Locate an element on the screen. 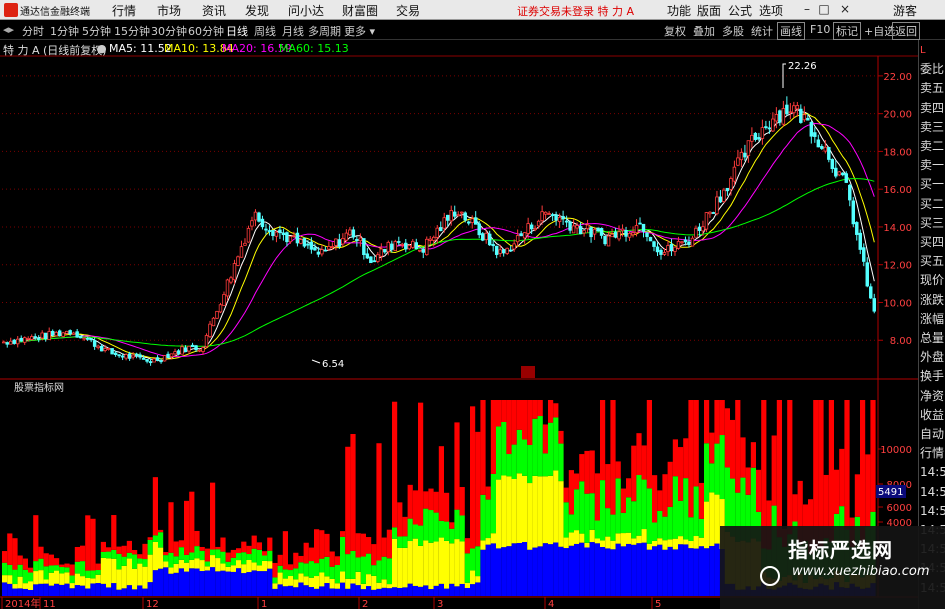 Image resolution: width=945 pixels, height=609 pixels. quote-panel-item: 买四 is located at coordinates (932, 242).